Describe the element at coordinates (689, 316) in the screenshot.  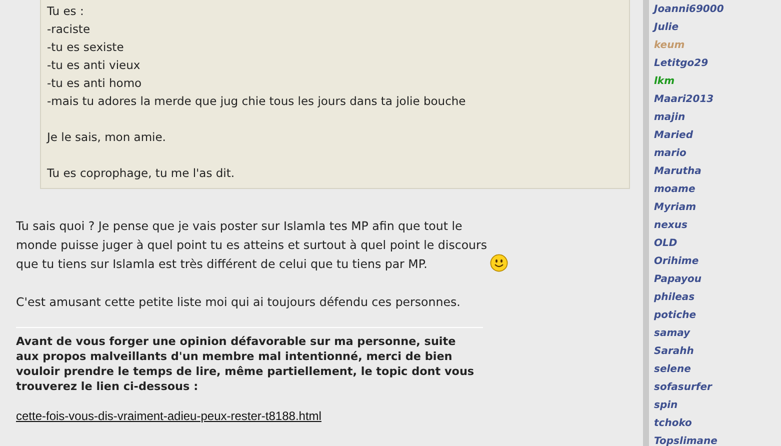
I see `member-link: potiche` at that location.